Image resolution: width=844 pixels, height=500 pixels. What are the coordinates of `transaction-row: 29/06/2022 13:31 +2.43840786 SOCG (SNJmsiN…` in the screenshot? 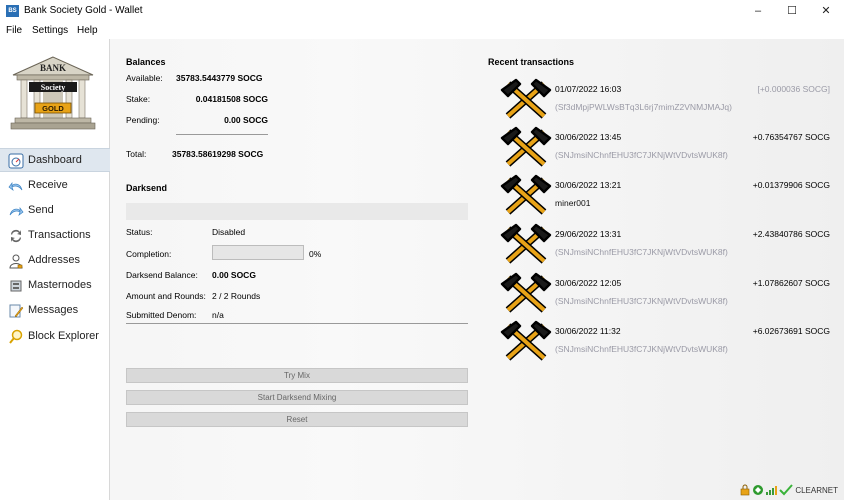 It's located at (666, 243).